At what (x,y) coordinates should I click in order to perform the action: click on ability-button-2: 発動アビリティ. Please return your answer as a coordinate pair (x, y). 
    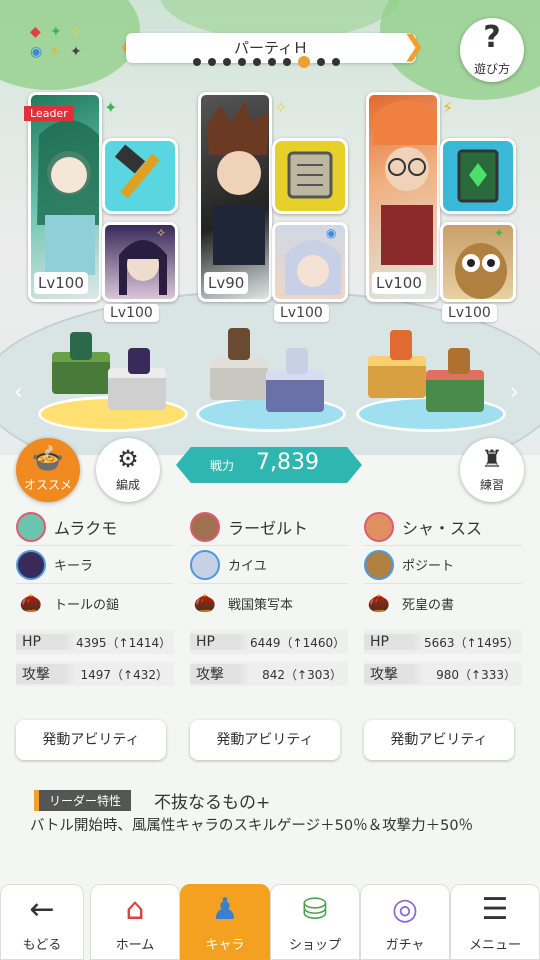
    Looking at the image, I should click on (265, 740).